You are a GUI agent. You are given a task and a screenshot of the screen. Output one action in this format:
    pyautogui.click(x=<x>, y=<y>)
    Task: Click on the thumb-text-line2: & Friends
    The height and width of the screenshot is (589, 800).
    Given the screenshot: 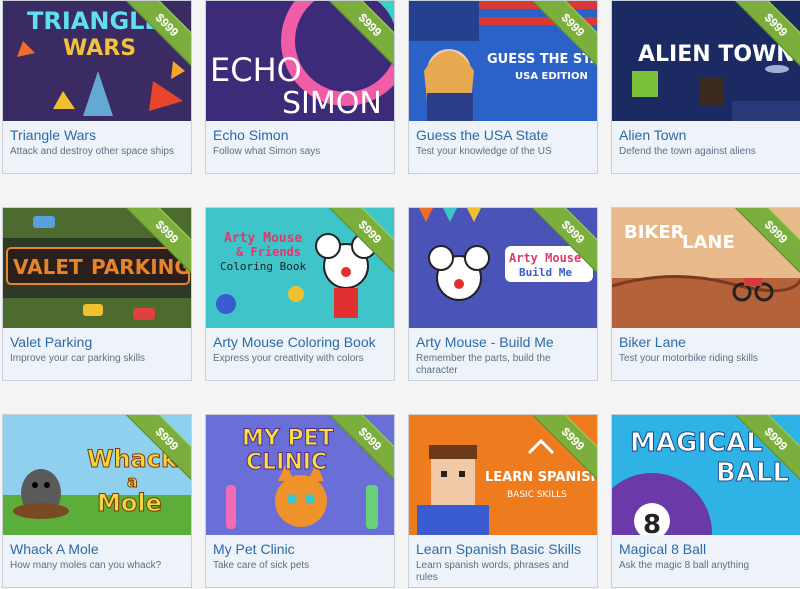 What is the action you would take?
    pyautogui.click(x=268, y=252)
    